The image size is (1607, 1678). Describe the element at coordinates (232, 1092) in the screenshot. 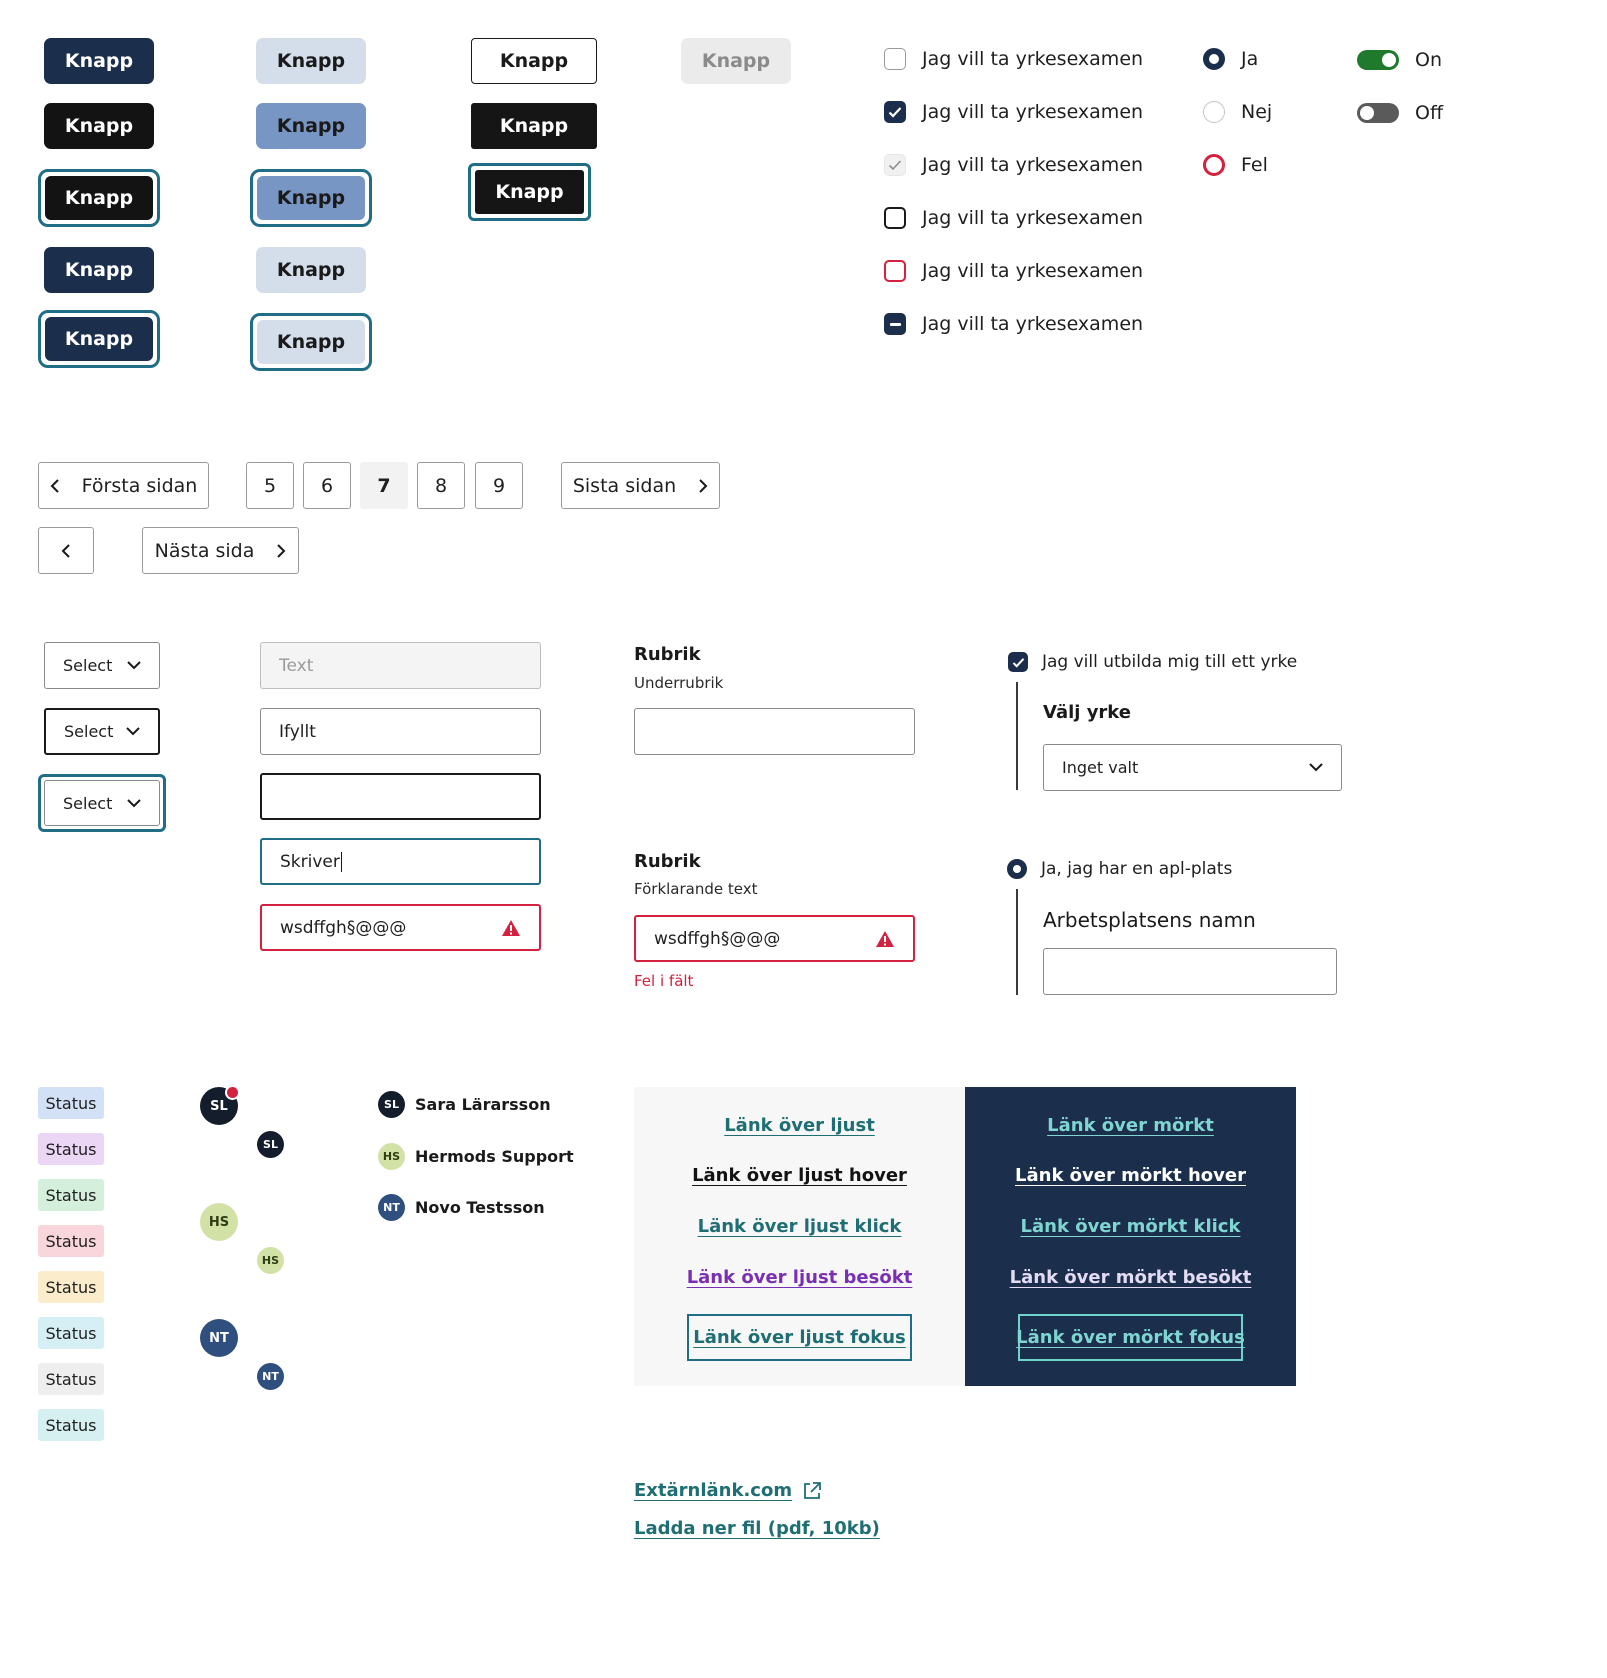

I see `notification-dot` at that location.